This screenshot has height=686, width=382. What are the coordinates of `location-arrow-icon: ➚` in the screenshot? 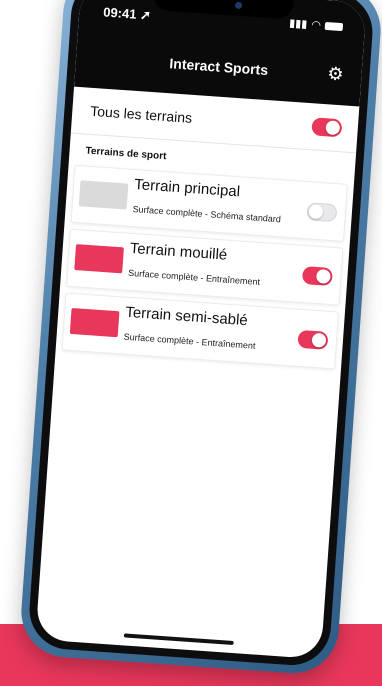 It's located at (145, 15).